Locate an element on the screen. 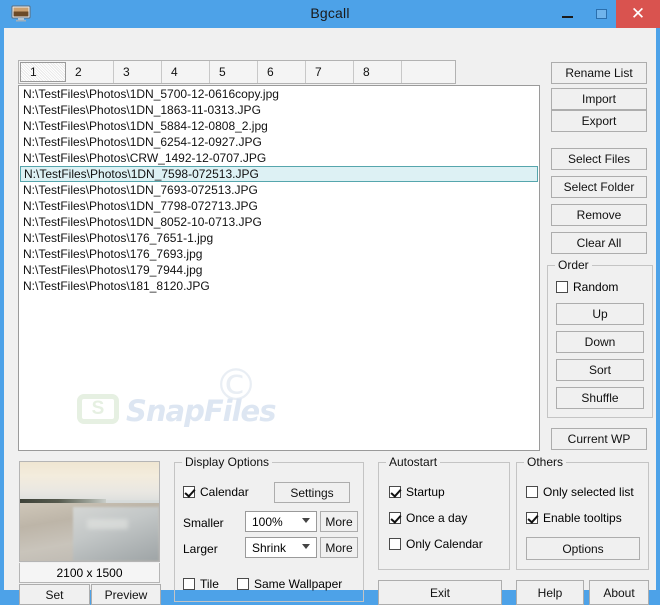 The height and width of the screenshot is (605, 660). thumb-horizon is located at coordinates (63, 500).